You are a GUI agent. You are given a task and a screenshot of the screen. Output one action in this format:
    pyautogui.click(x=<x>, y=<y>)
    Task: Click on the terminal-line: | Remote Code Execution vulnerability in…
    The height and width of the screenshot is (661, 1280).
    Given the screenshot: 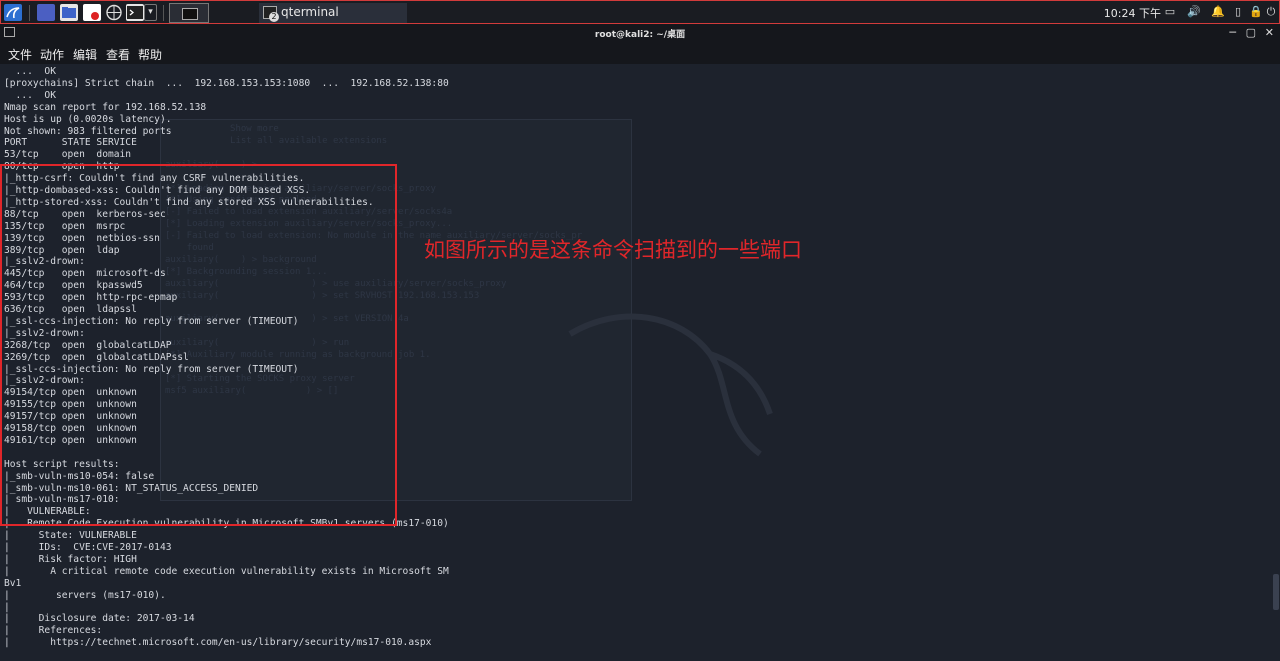 What is the action you would take?
    pyautogui.click(x=226, y=524)
    